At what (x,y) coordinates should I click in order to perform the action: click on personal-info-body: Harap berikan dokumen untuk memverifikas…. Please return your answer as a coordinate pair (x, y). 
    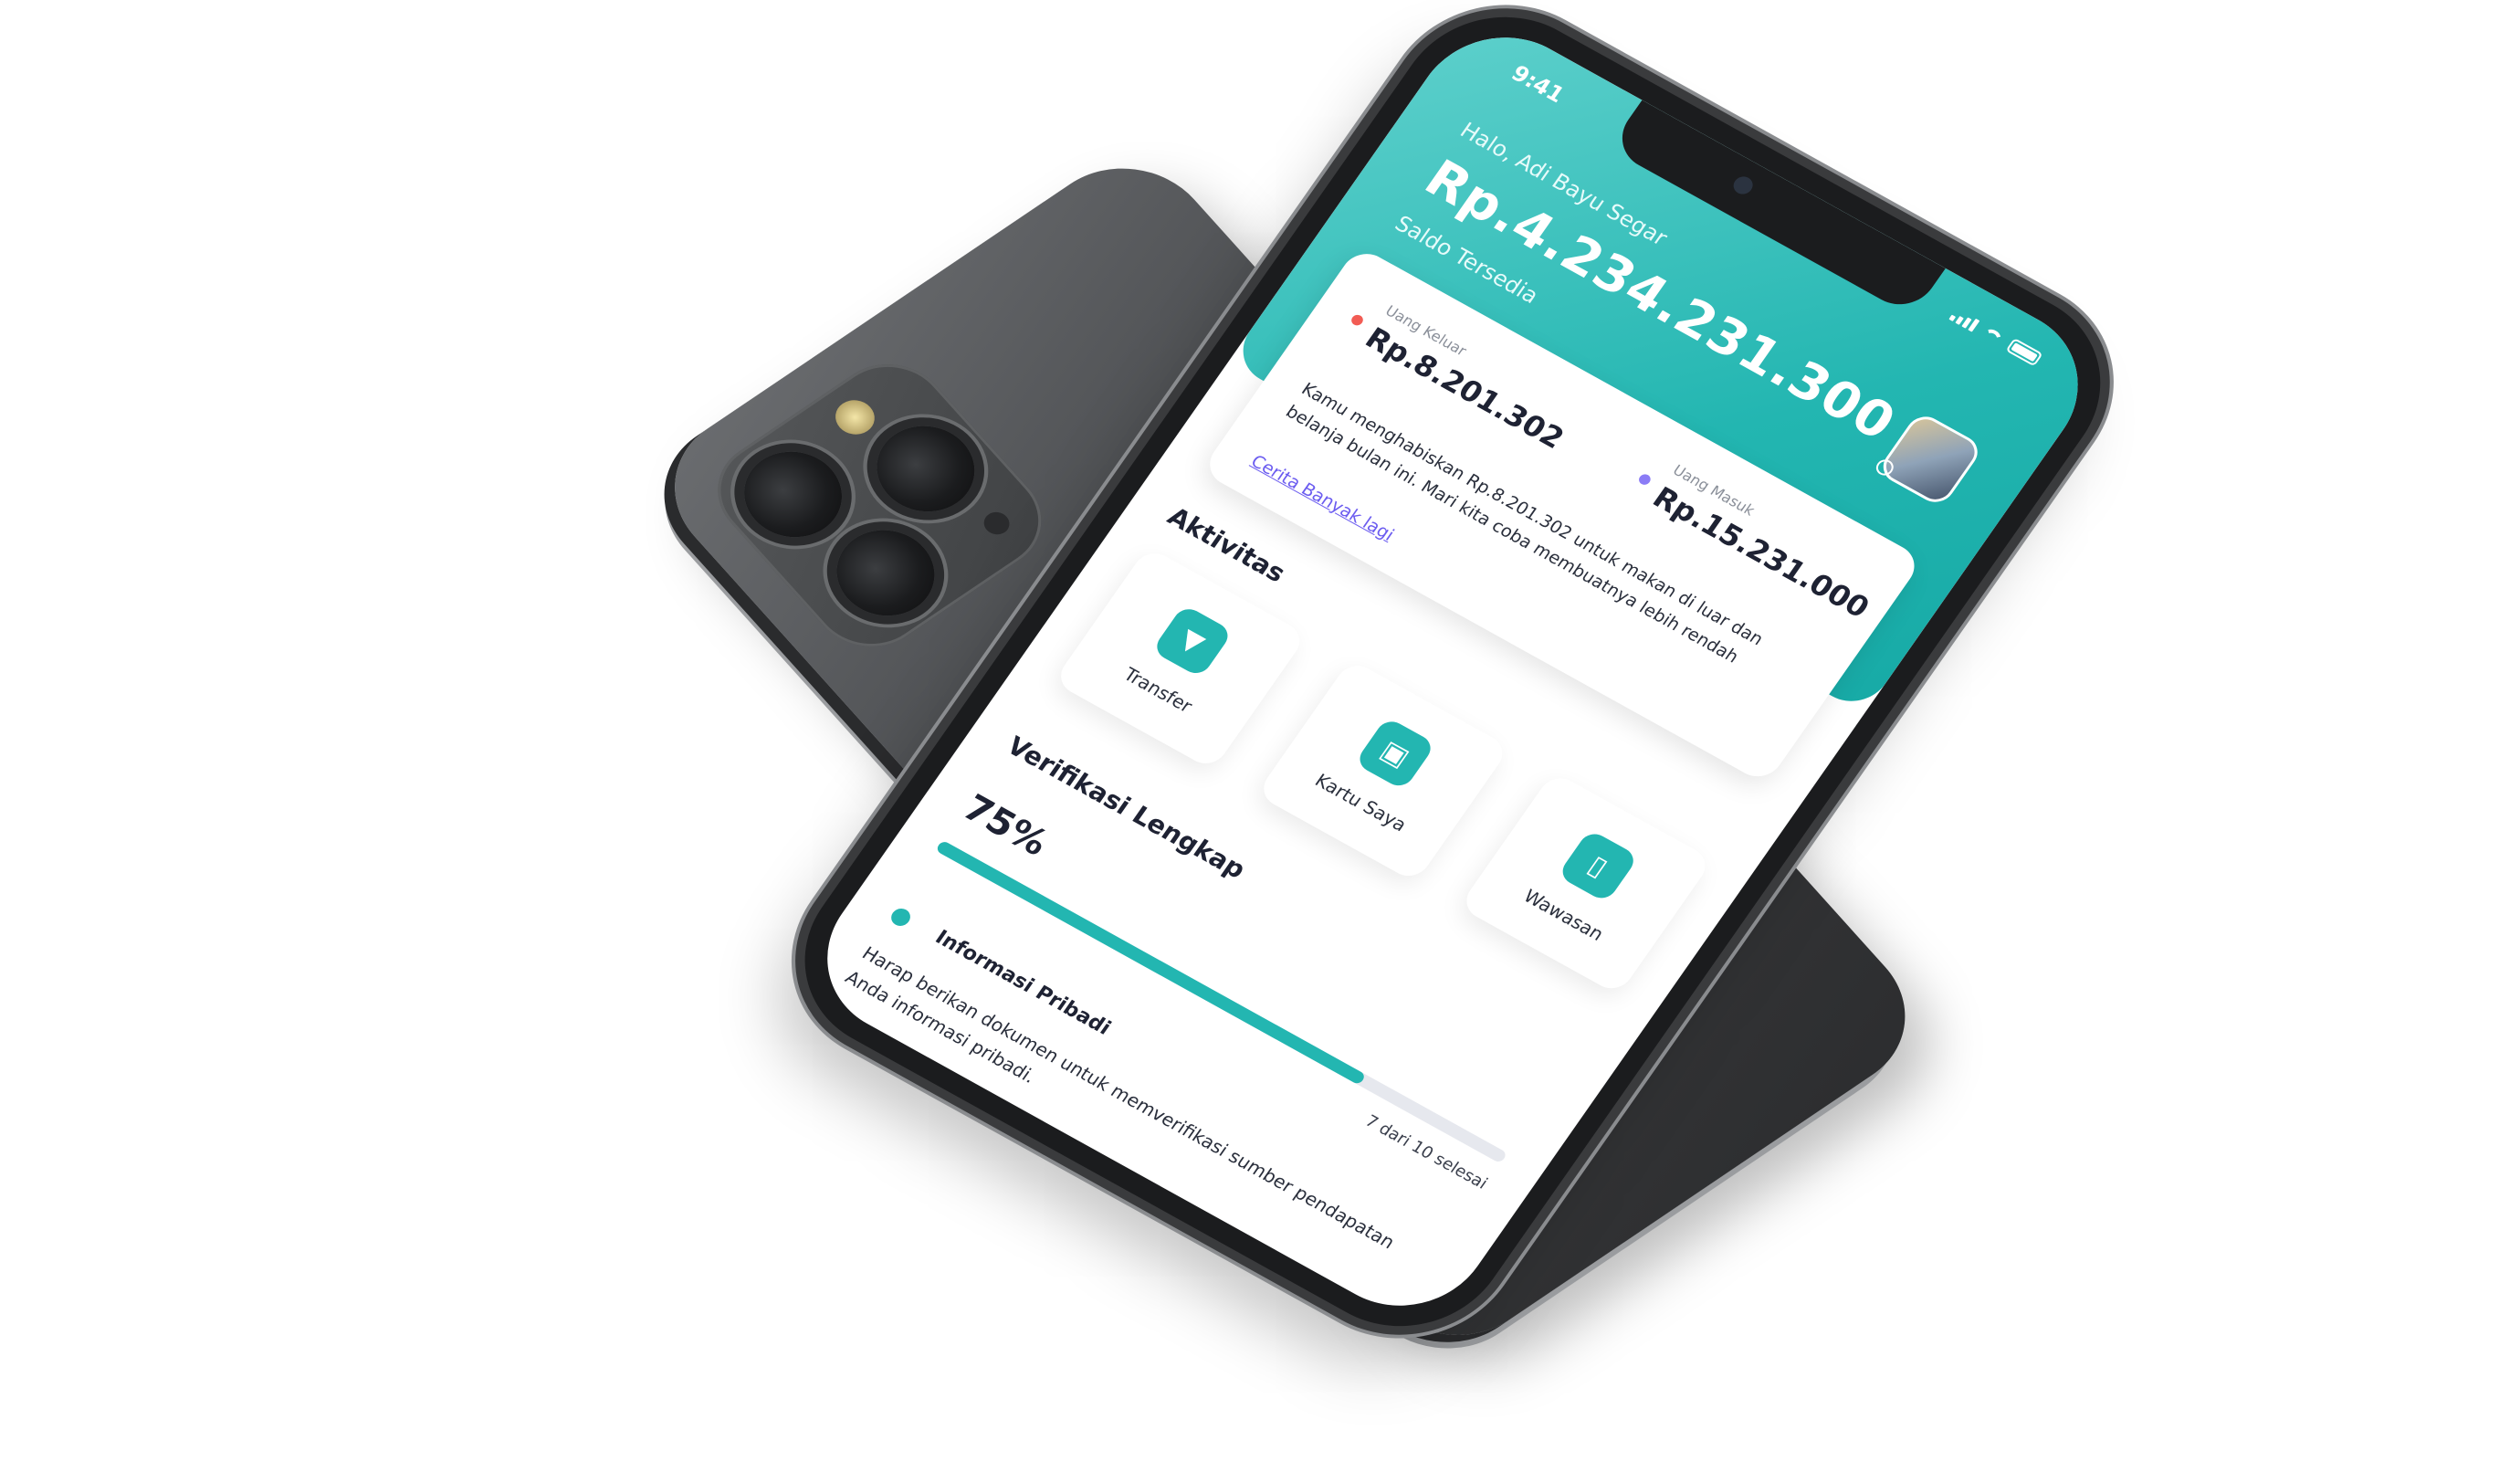
    Looking at the image, I should click on (1120, 1097).